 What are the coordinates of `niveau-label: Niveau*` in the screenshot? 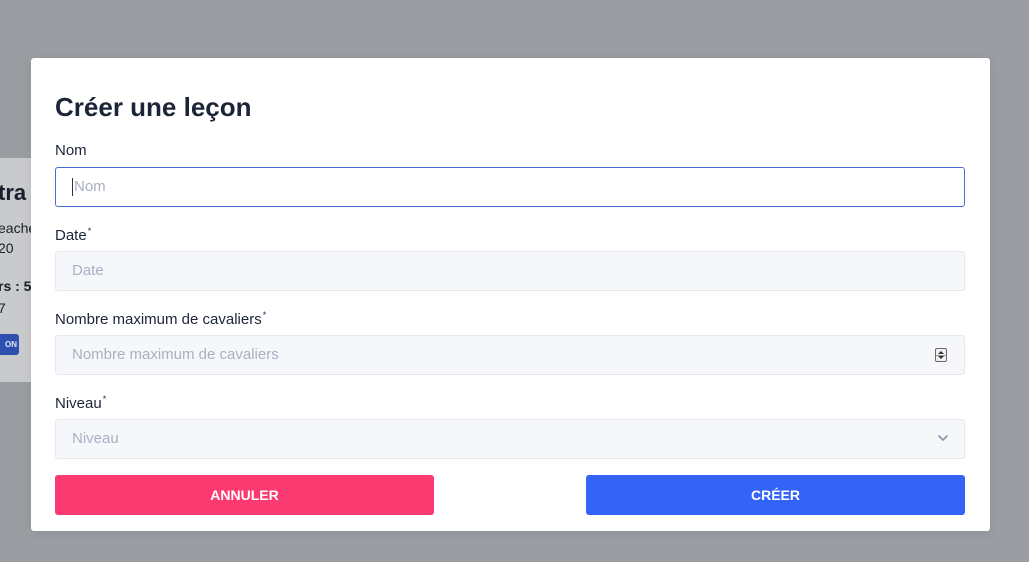 It's located at (80, 403).